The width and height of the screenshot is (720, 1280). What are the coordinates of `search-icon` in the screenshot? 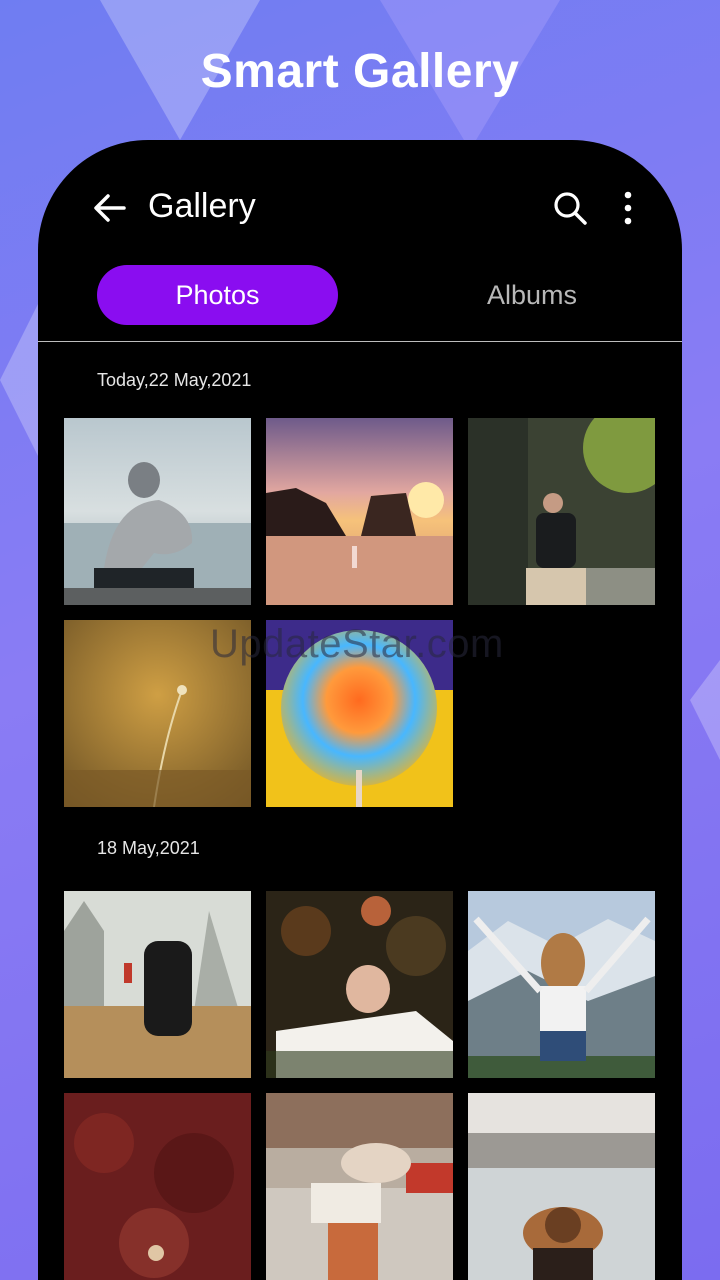 It's located at (570, 208).